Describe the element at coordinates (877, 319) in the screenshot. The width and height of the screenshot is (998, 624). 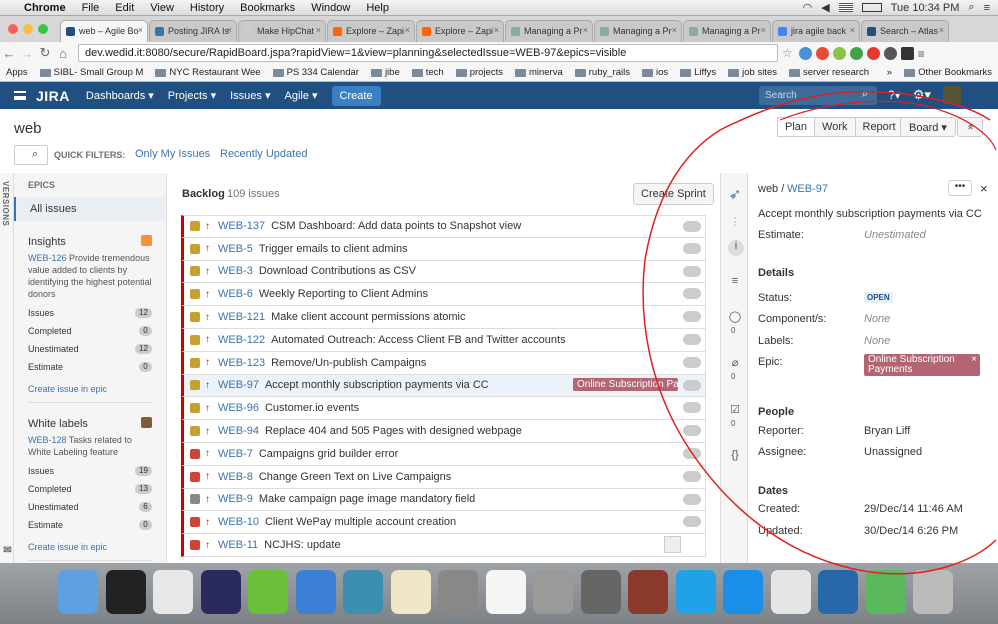
I see `components-value: None` at that location.